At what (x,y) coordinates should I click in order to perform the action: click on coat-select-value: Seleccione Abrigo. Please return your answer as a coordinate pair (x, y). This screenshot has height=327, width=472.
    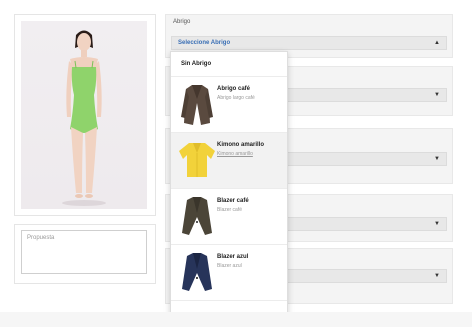
    Looking at the image, I should click on (204, 43).